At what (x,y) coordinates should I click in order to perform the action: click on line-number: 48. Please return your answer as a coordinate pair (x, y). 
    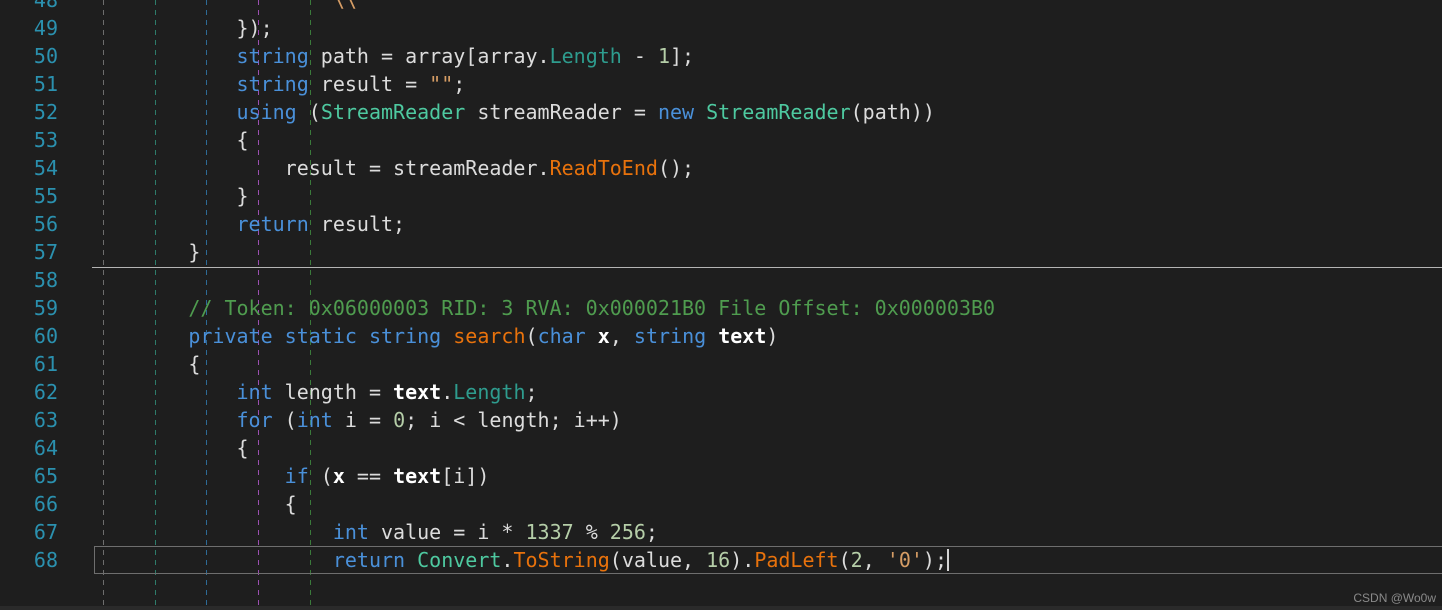
    Looking at the image, I should click on (45, 6).